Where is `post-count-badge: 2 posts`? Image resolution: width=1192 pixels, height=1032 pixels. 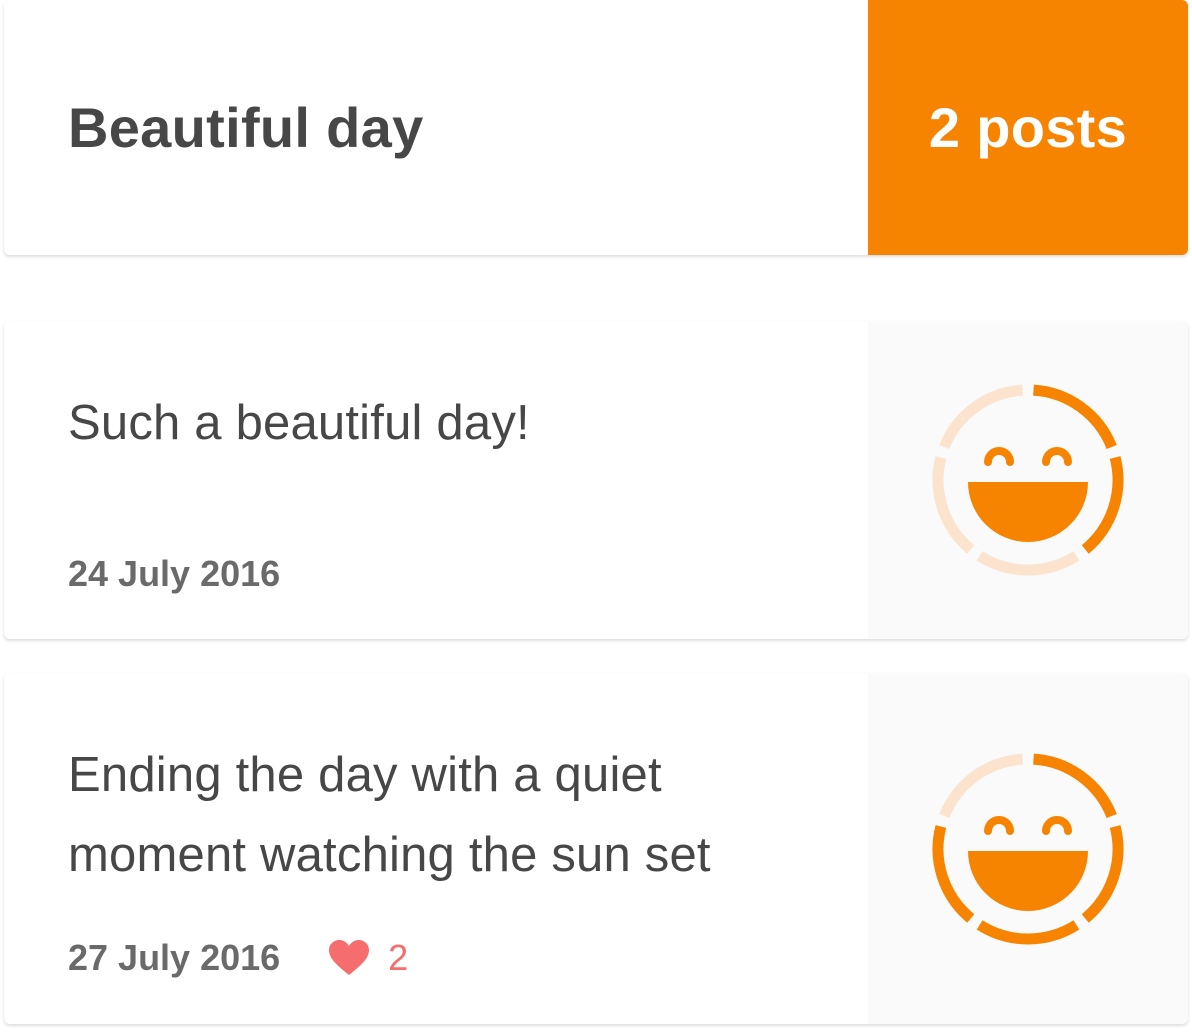
post-count-badge: 2 posts is located at coordinates (1028, 127).